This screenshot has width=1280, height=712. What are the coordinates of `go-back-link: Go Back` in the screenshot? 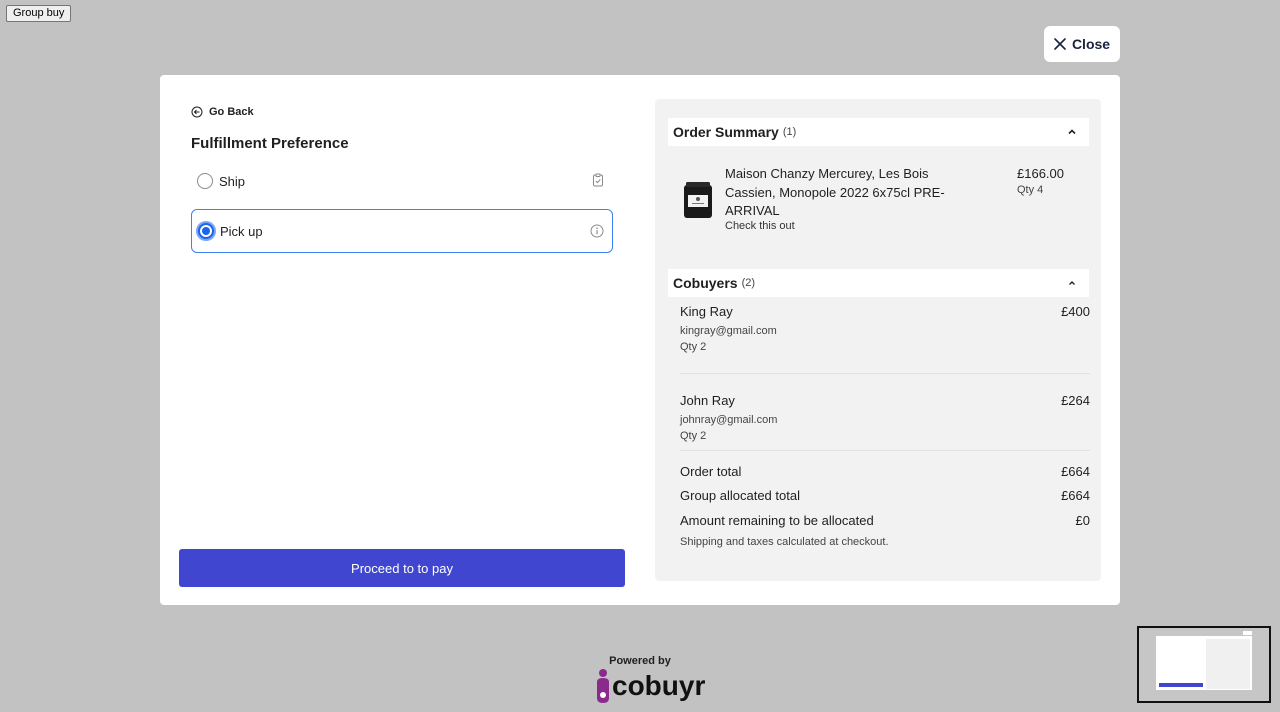 It's located at (222, 112).